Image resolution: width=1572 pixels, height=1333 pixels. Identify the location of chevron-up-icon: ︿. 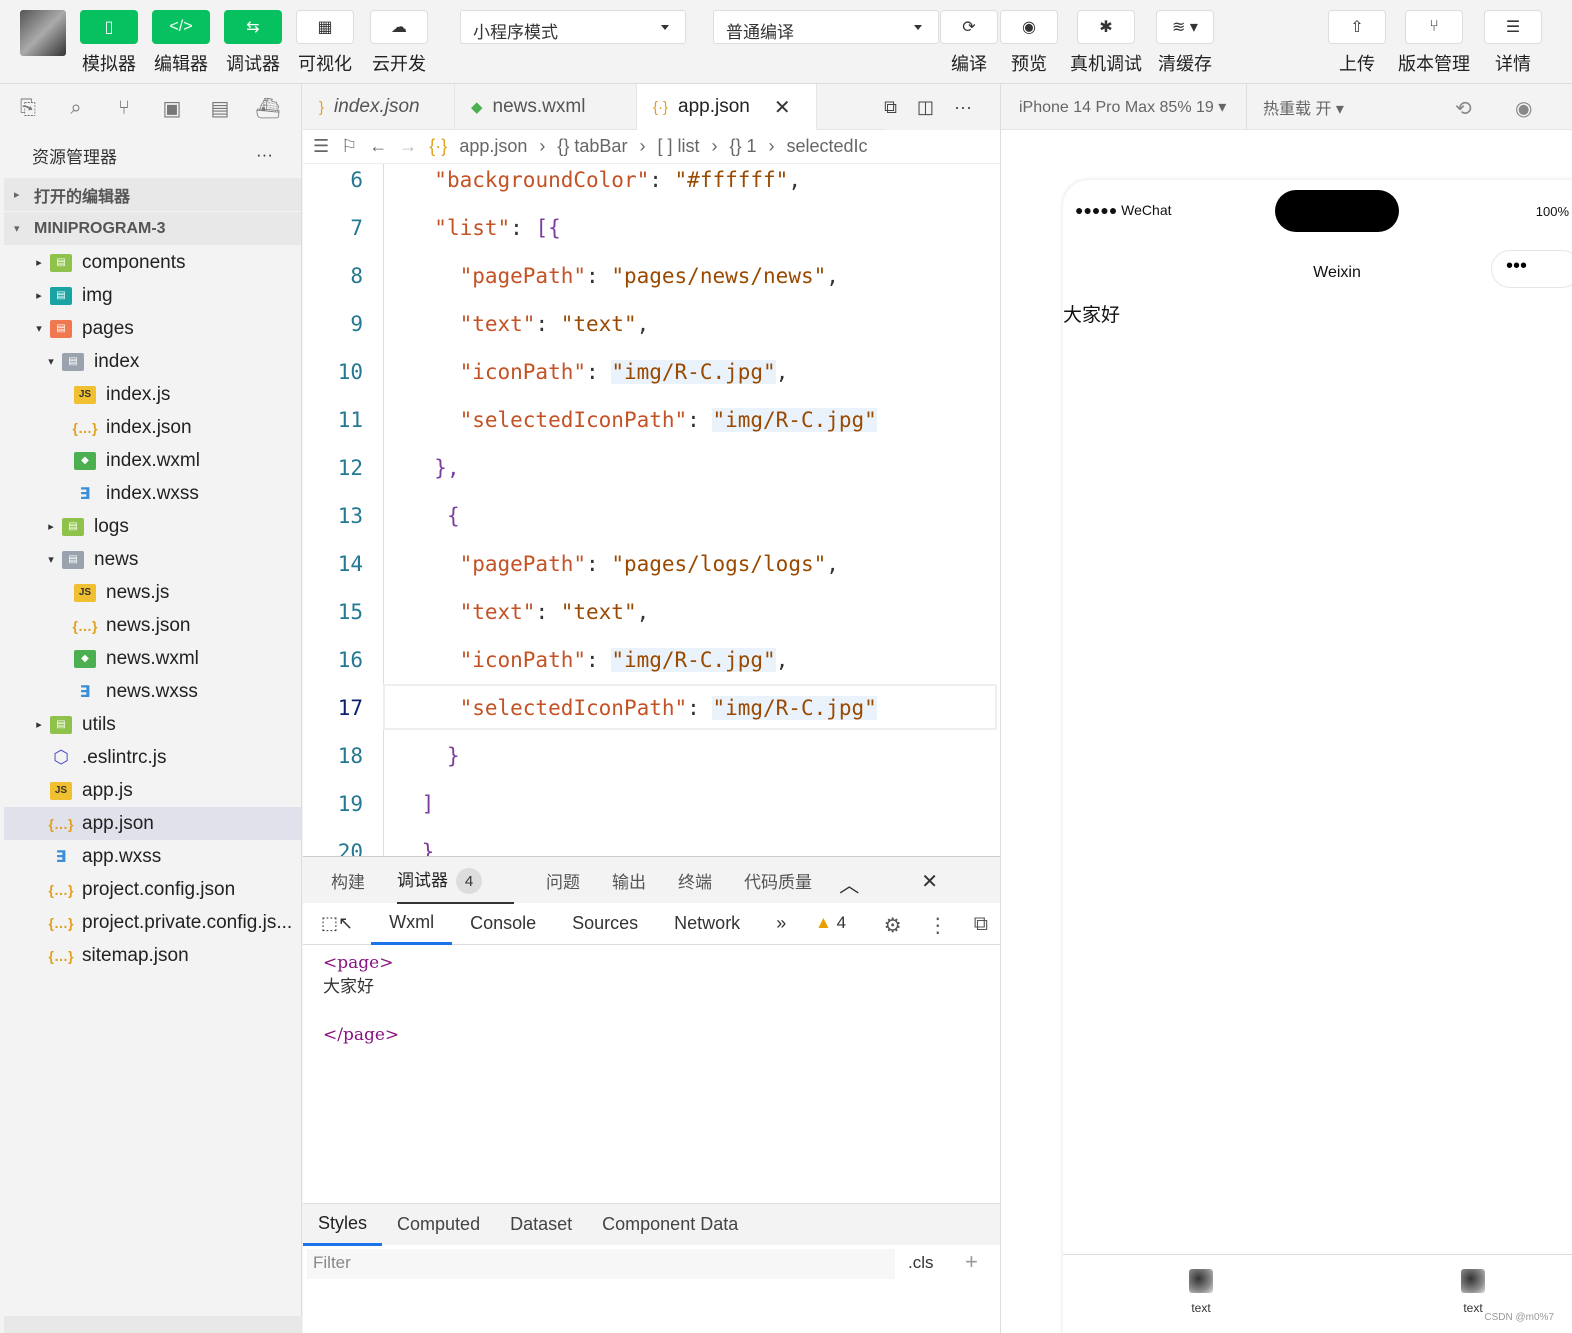
(849, 883).